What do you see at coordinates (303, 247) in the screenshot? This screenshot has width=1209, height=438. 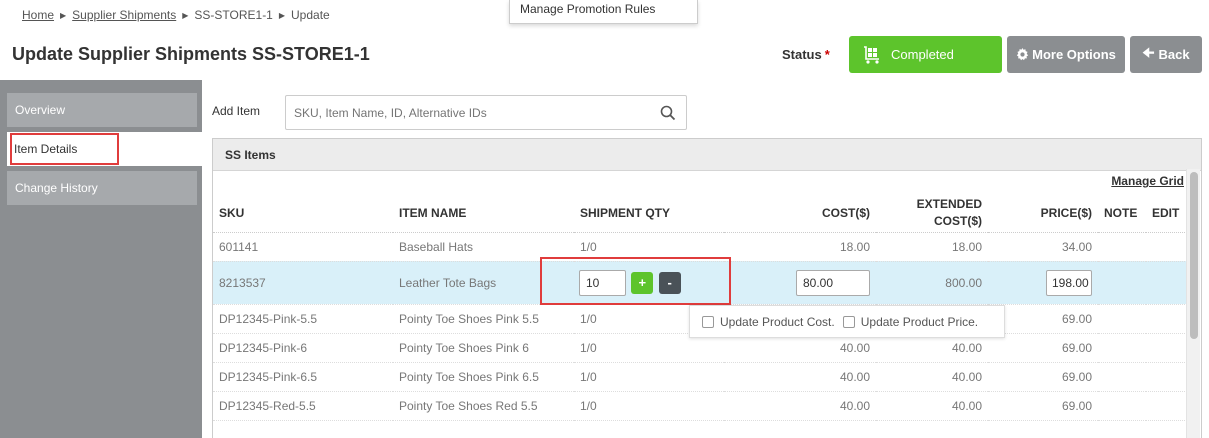 I see `cell-sku: 601141` at bounding box center [303, 247].